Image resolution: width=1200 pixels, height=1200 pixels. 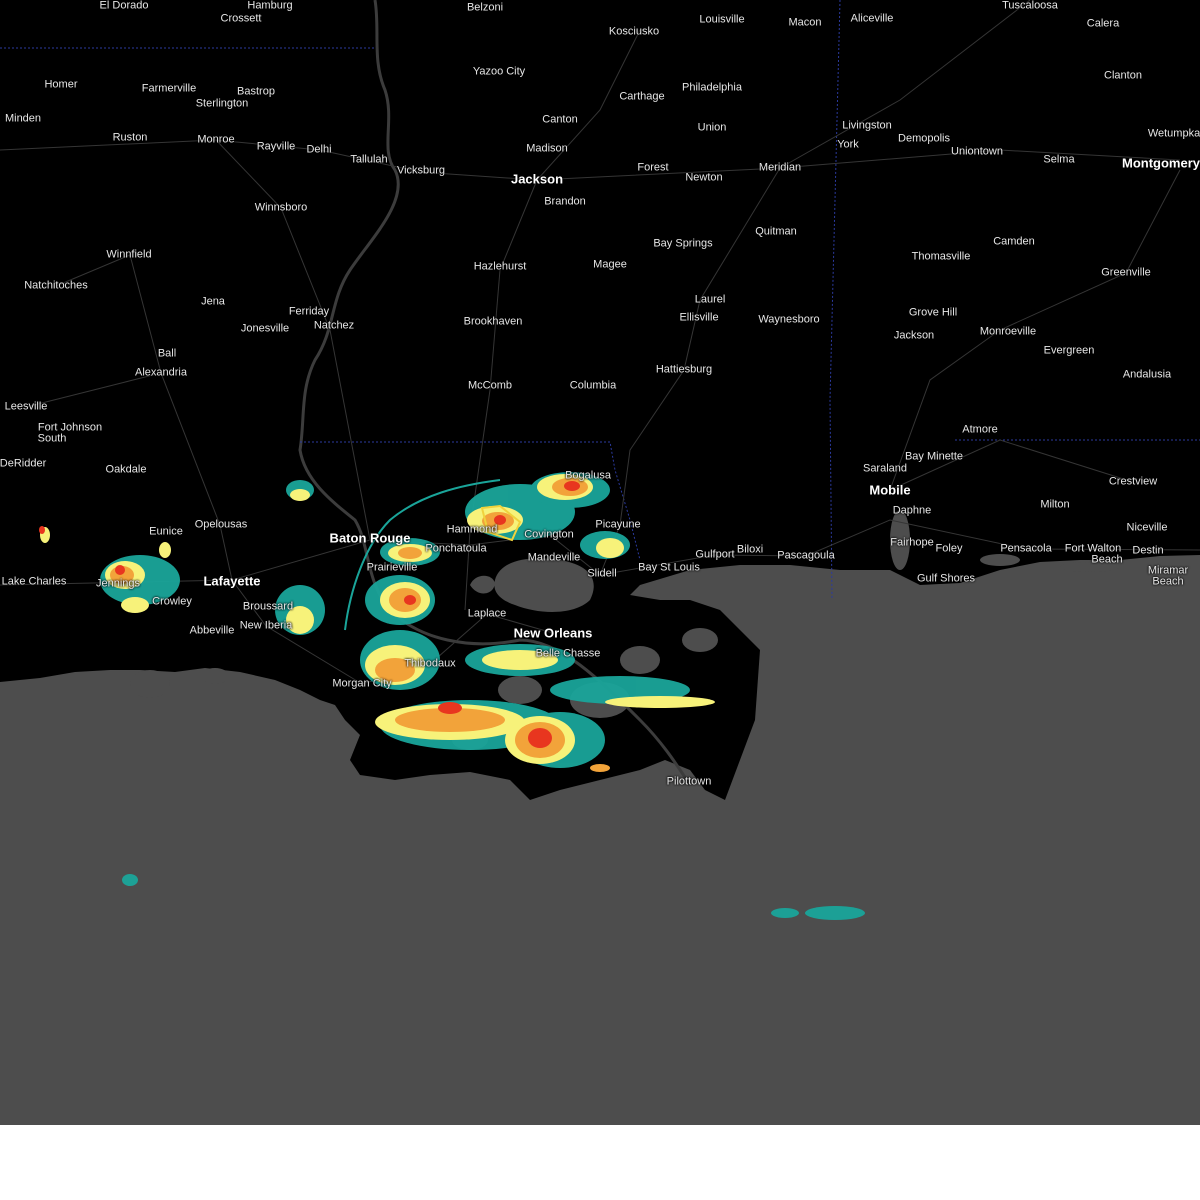 What do you see at coordinates (588, 475) in the screenshot?
I see `city-label: Bogalusa` at bounding box center [588, 475].